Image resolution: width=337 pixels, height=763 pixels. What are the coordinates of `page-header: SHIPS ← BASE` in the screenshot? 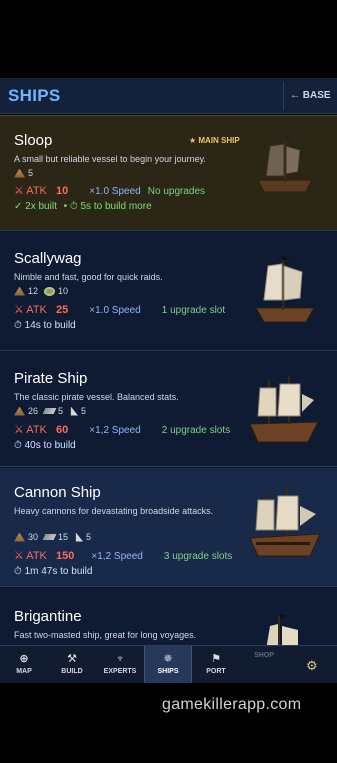 It's located at (168, 96).